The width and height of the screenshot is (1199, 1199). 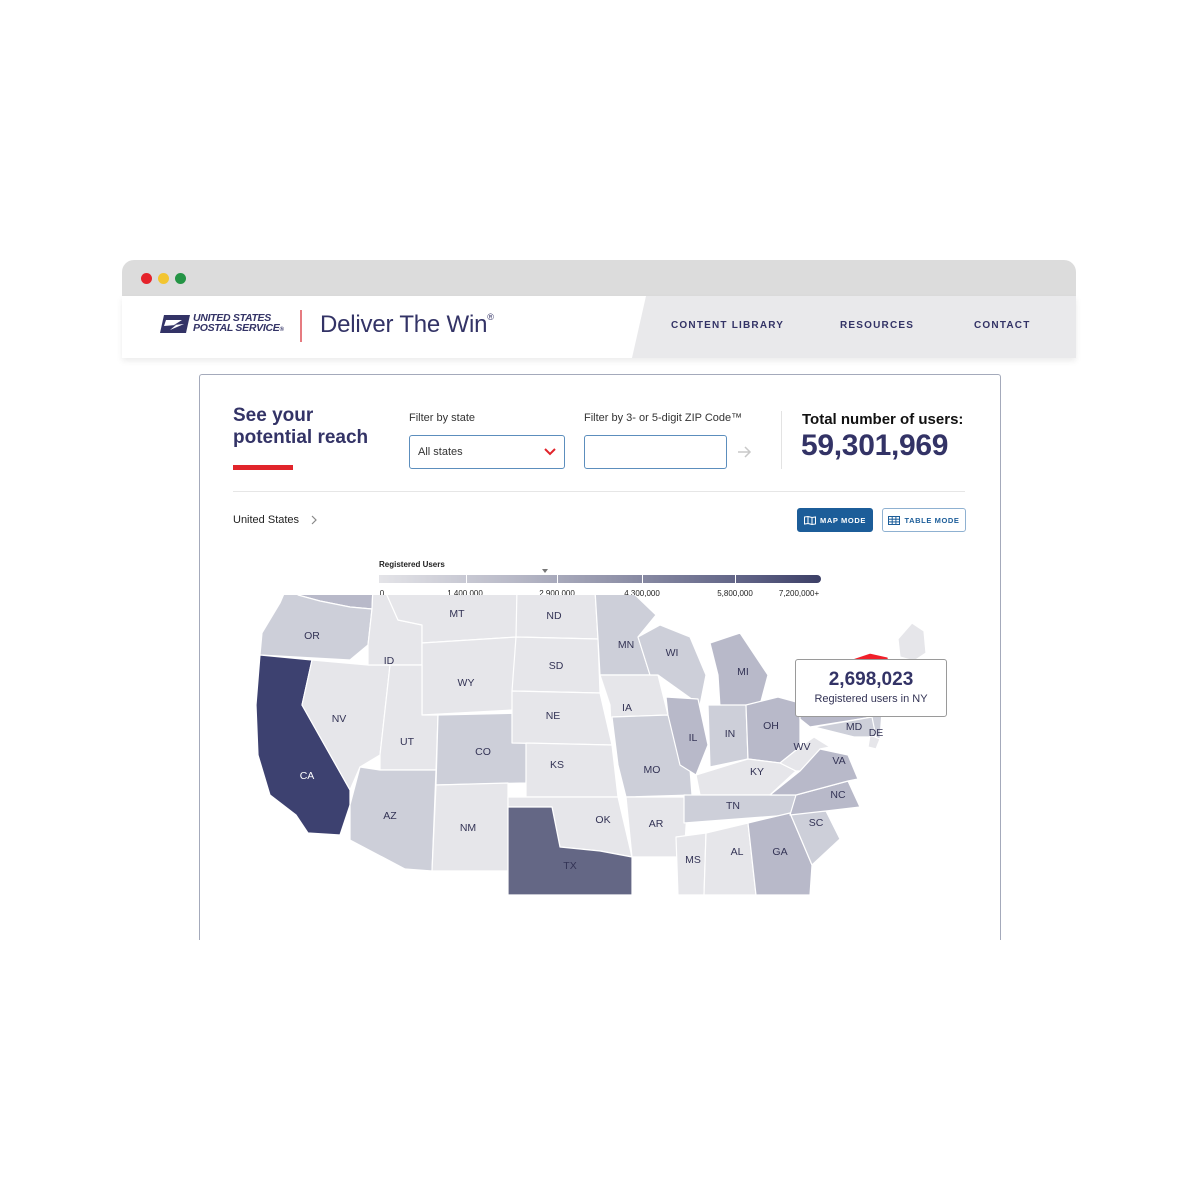 What do you see at coordinates (312, 636) in the screenshot?
I see `state-label-or: OR` at bounding box center [312, 636].